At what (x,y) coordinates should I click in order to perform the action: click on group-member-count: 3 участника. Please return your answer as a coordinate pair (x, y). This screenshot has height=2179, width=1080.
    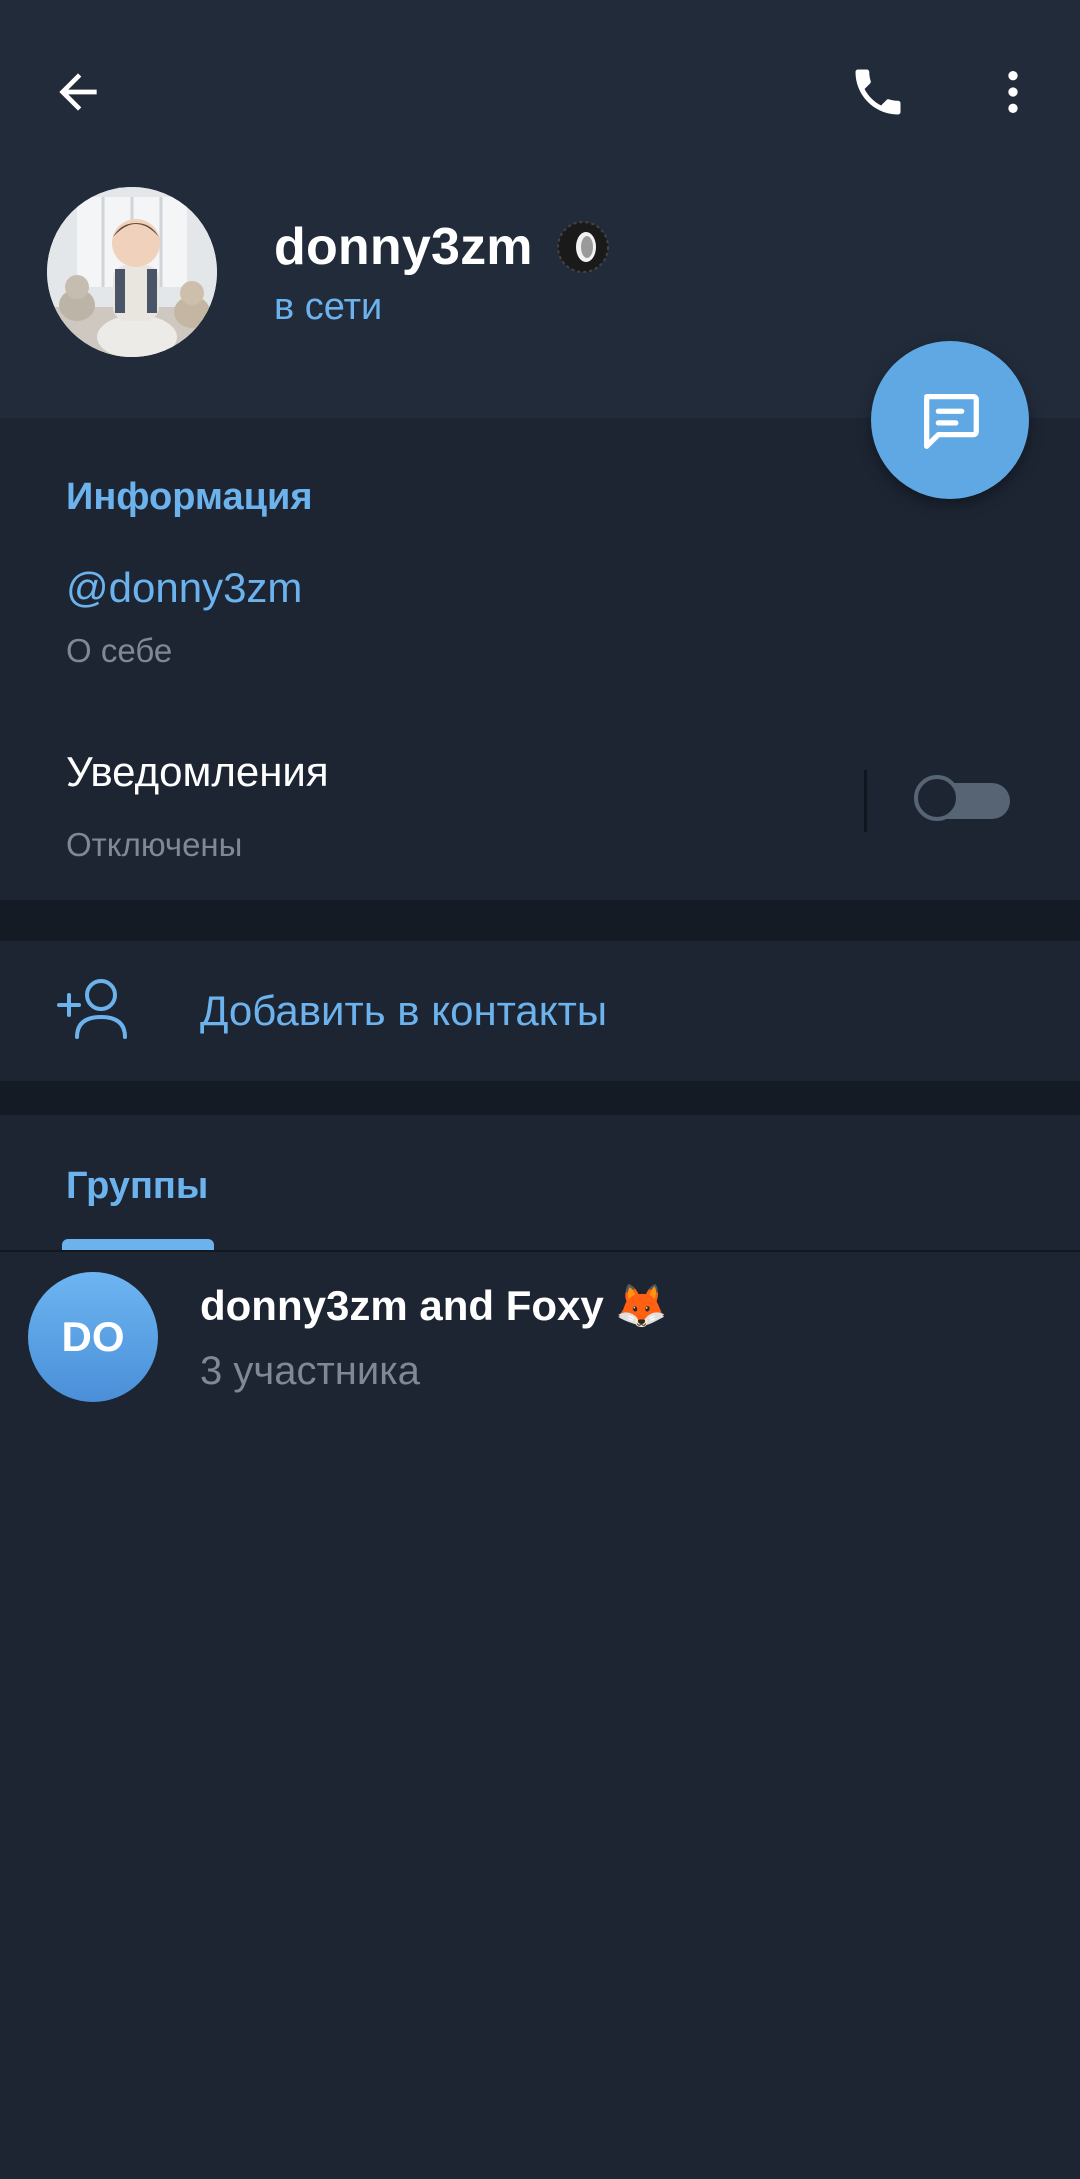
    Looking at the image, I should click on (310, 1371).